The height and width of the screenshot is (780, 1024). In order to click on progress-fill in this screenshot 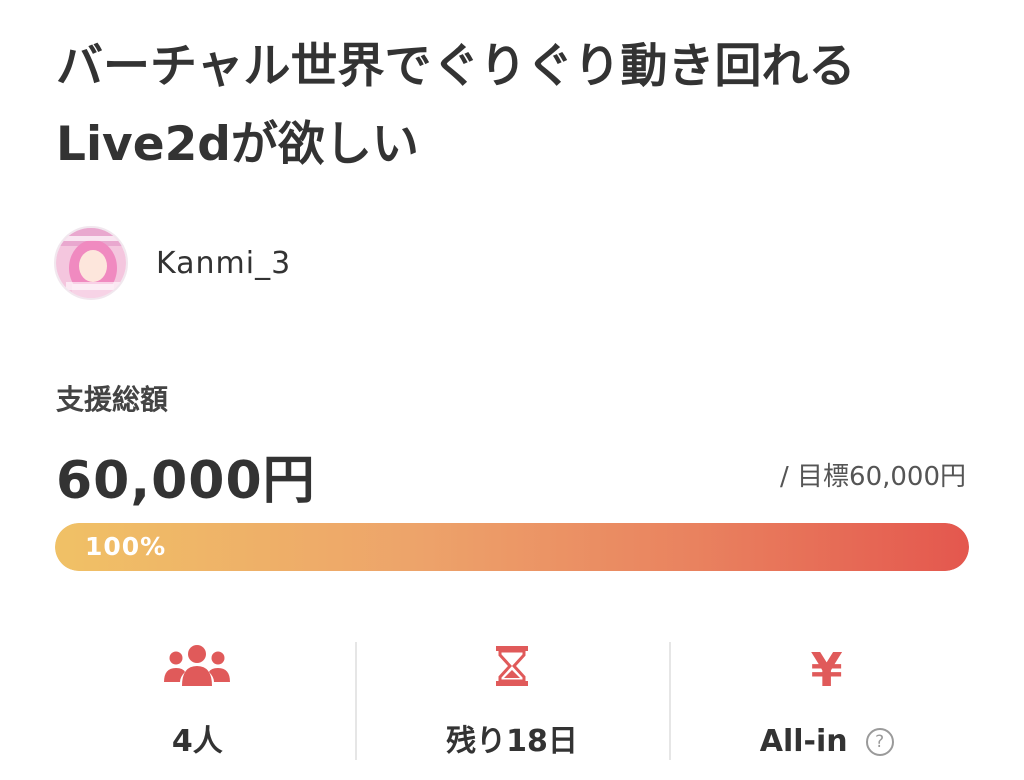, I will do `click(512, 547)`.